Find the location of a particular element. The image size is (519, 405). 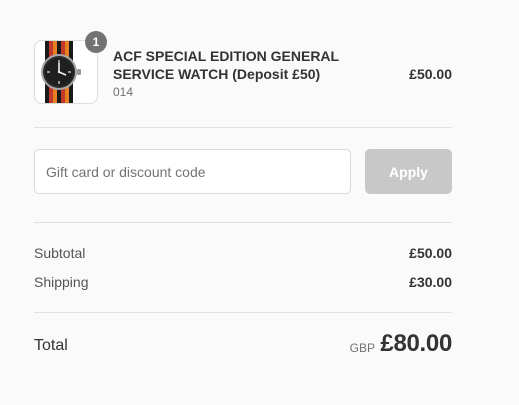

shipping-value: £30.00 is located at coordinates (430, 282).